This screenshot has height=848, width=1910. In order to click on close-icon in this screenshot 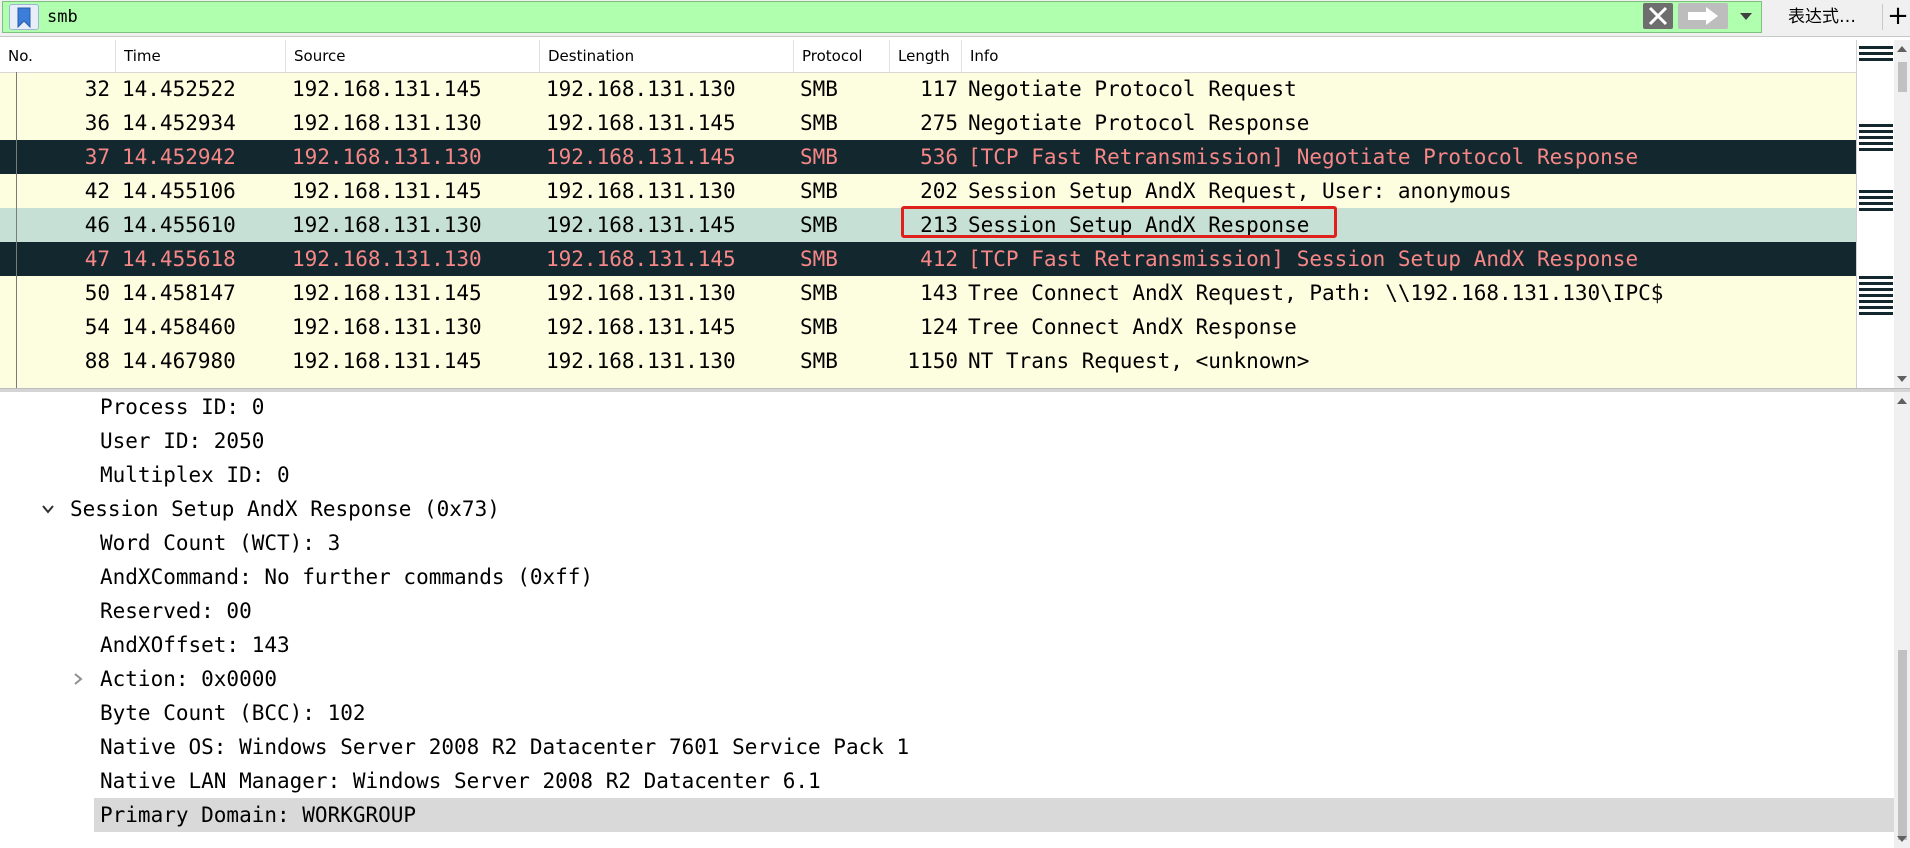, I will do `click(1658, 16)`.